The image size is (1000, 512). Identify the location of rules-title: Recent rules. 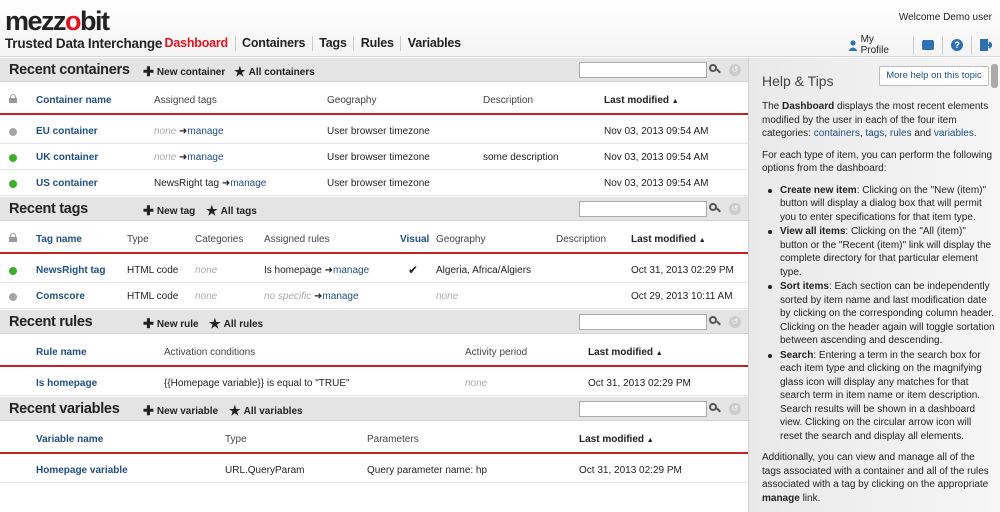
(51, 322).